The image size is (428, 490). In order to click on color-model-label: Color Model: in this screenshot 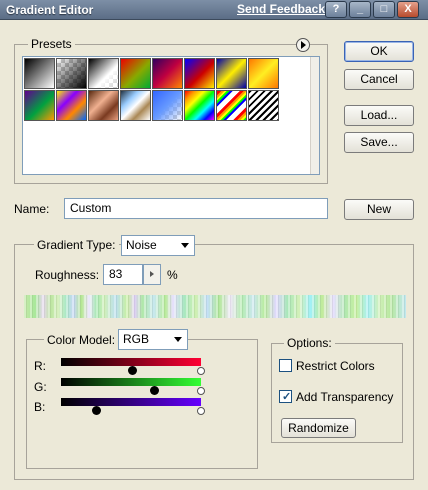, I will do `click(81, 340)`.